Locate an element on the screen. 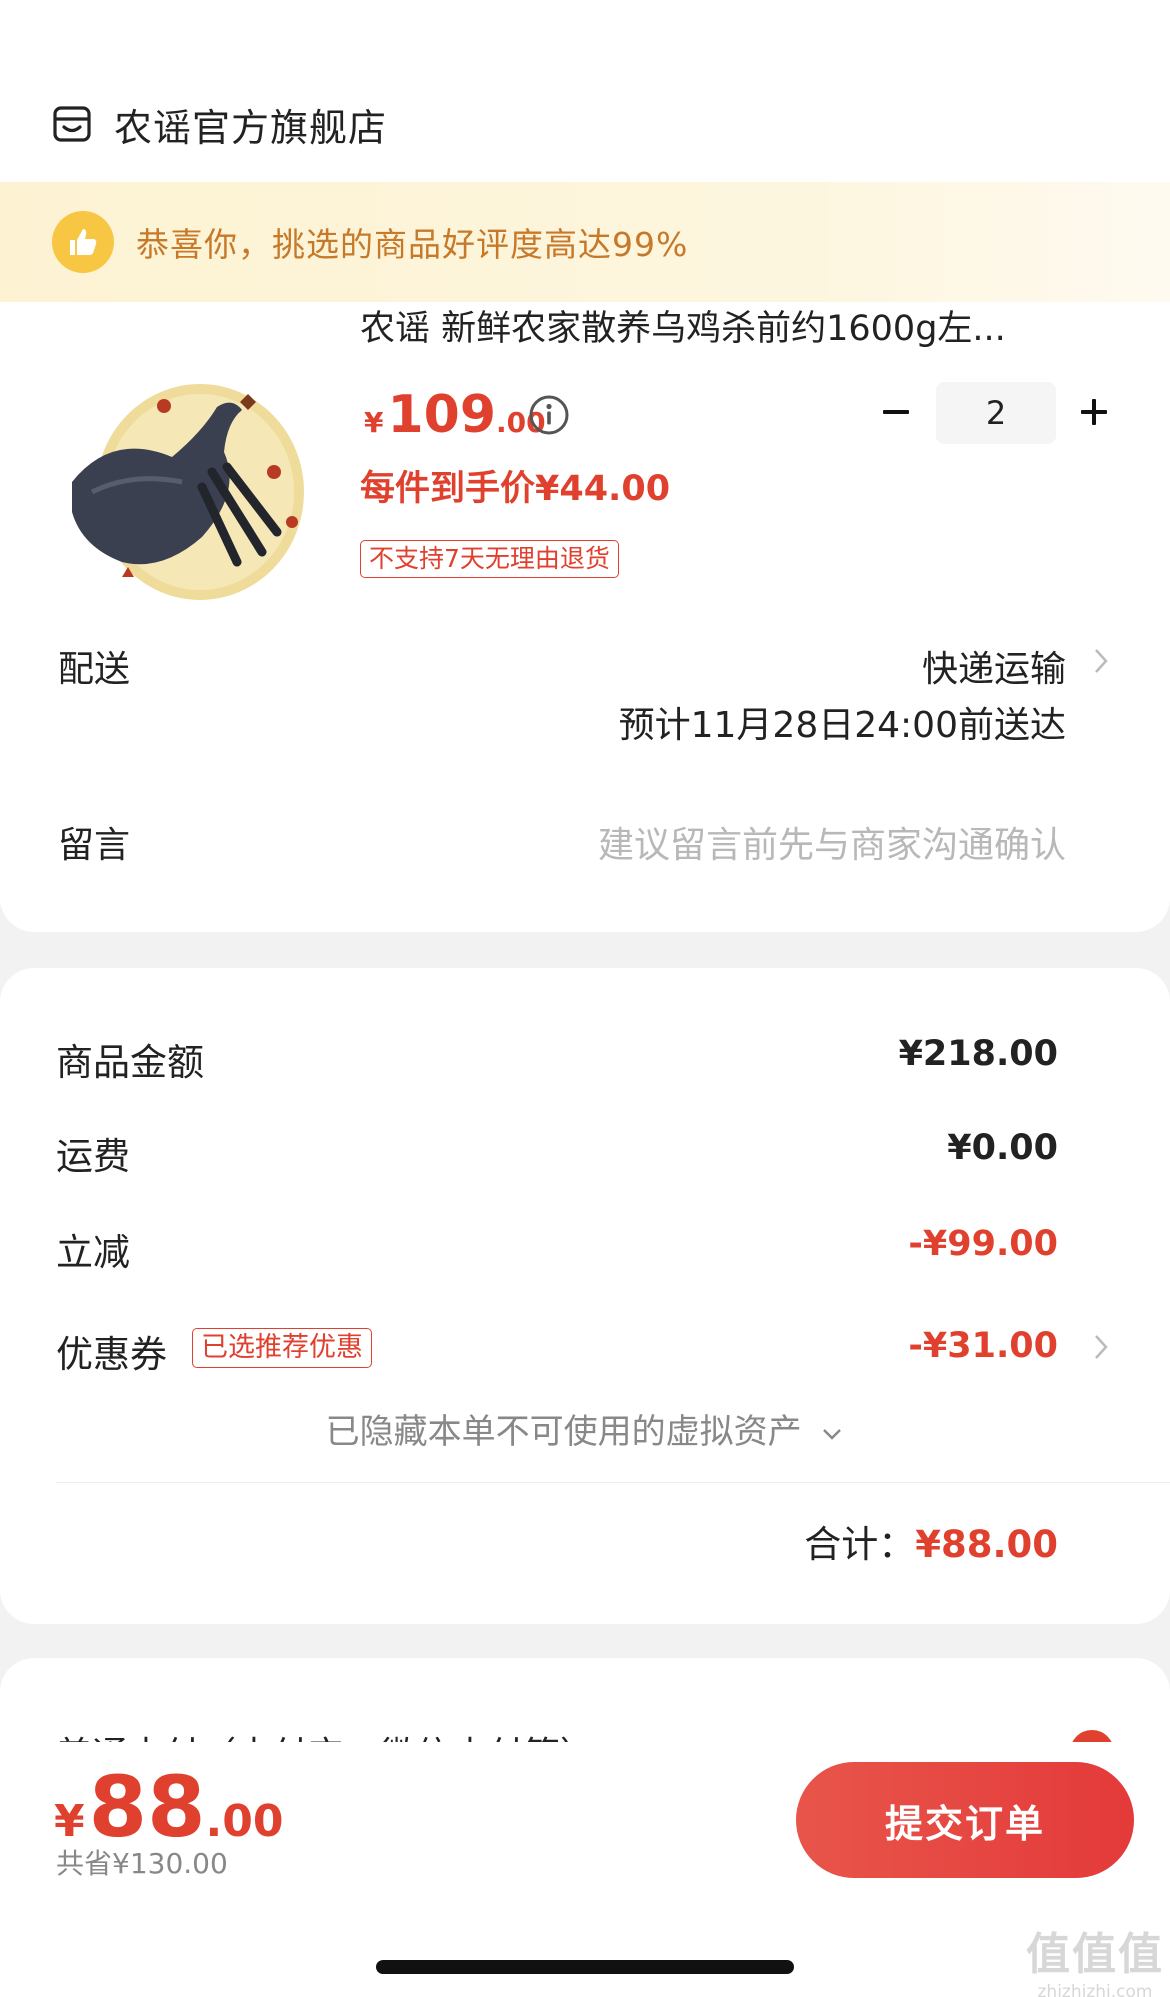 The height and width of the screenshot is (1997, 1170). hidden-assets-text: 已隐藏本单不可使用的虚拟资产 is located at coordinates (563, 1432).